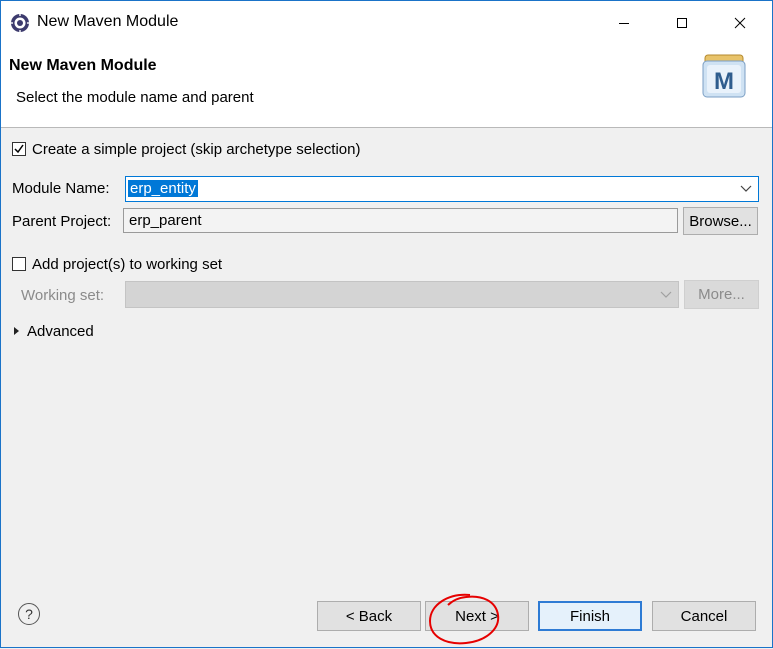 This screenshot has width=773, height=649. Describe the element at coordinates (63, 295) in the screenshot. I see `working-set-label: Working set:` at that location.